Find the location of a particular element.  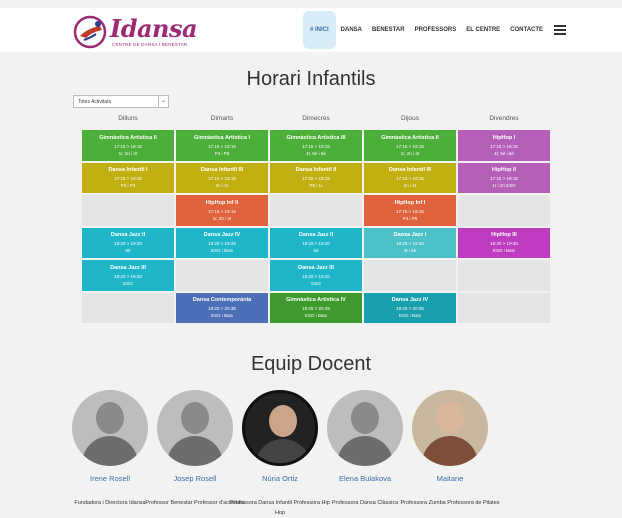

class-level: P4 i P5 is located at coordinates (410, 218).